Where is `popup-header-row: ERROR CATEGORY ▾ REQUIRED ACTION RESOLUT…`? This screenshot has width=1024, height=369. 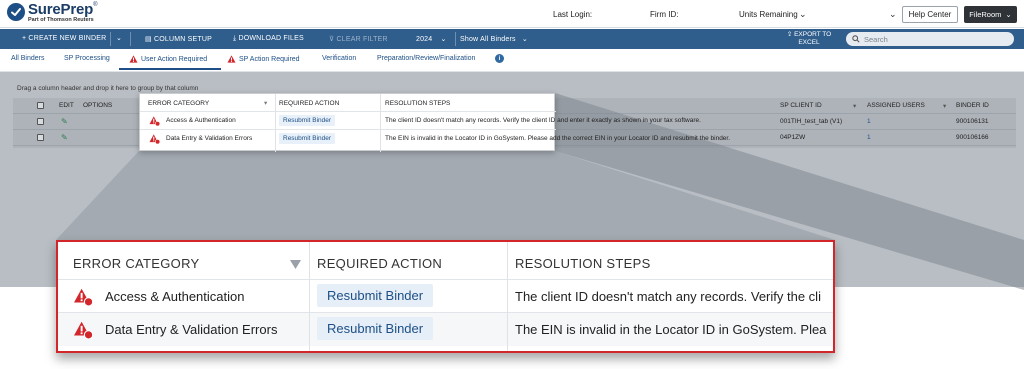
popup-header-row: ERROR CATEGORY ▾ REQUIRED ACTION RESOLUT… is located at coordinates (348, 103).